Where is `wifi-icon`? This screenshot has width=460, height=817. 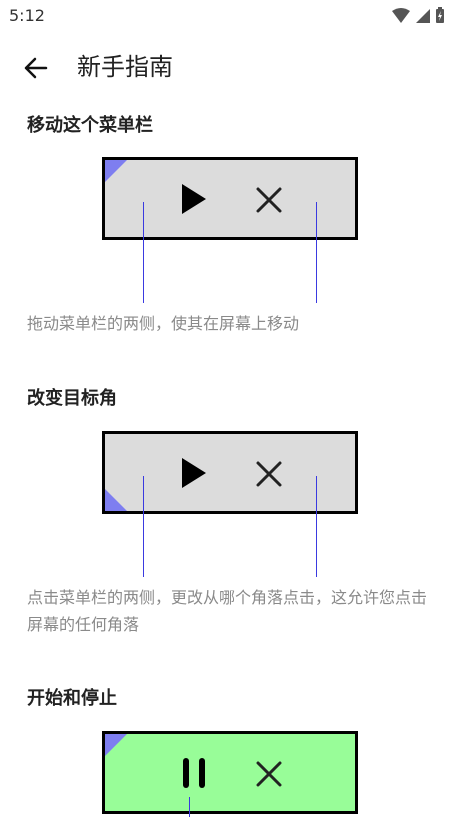 wifi-icon is located at coordinates (401, 15).